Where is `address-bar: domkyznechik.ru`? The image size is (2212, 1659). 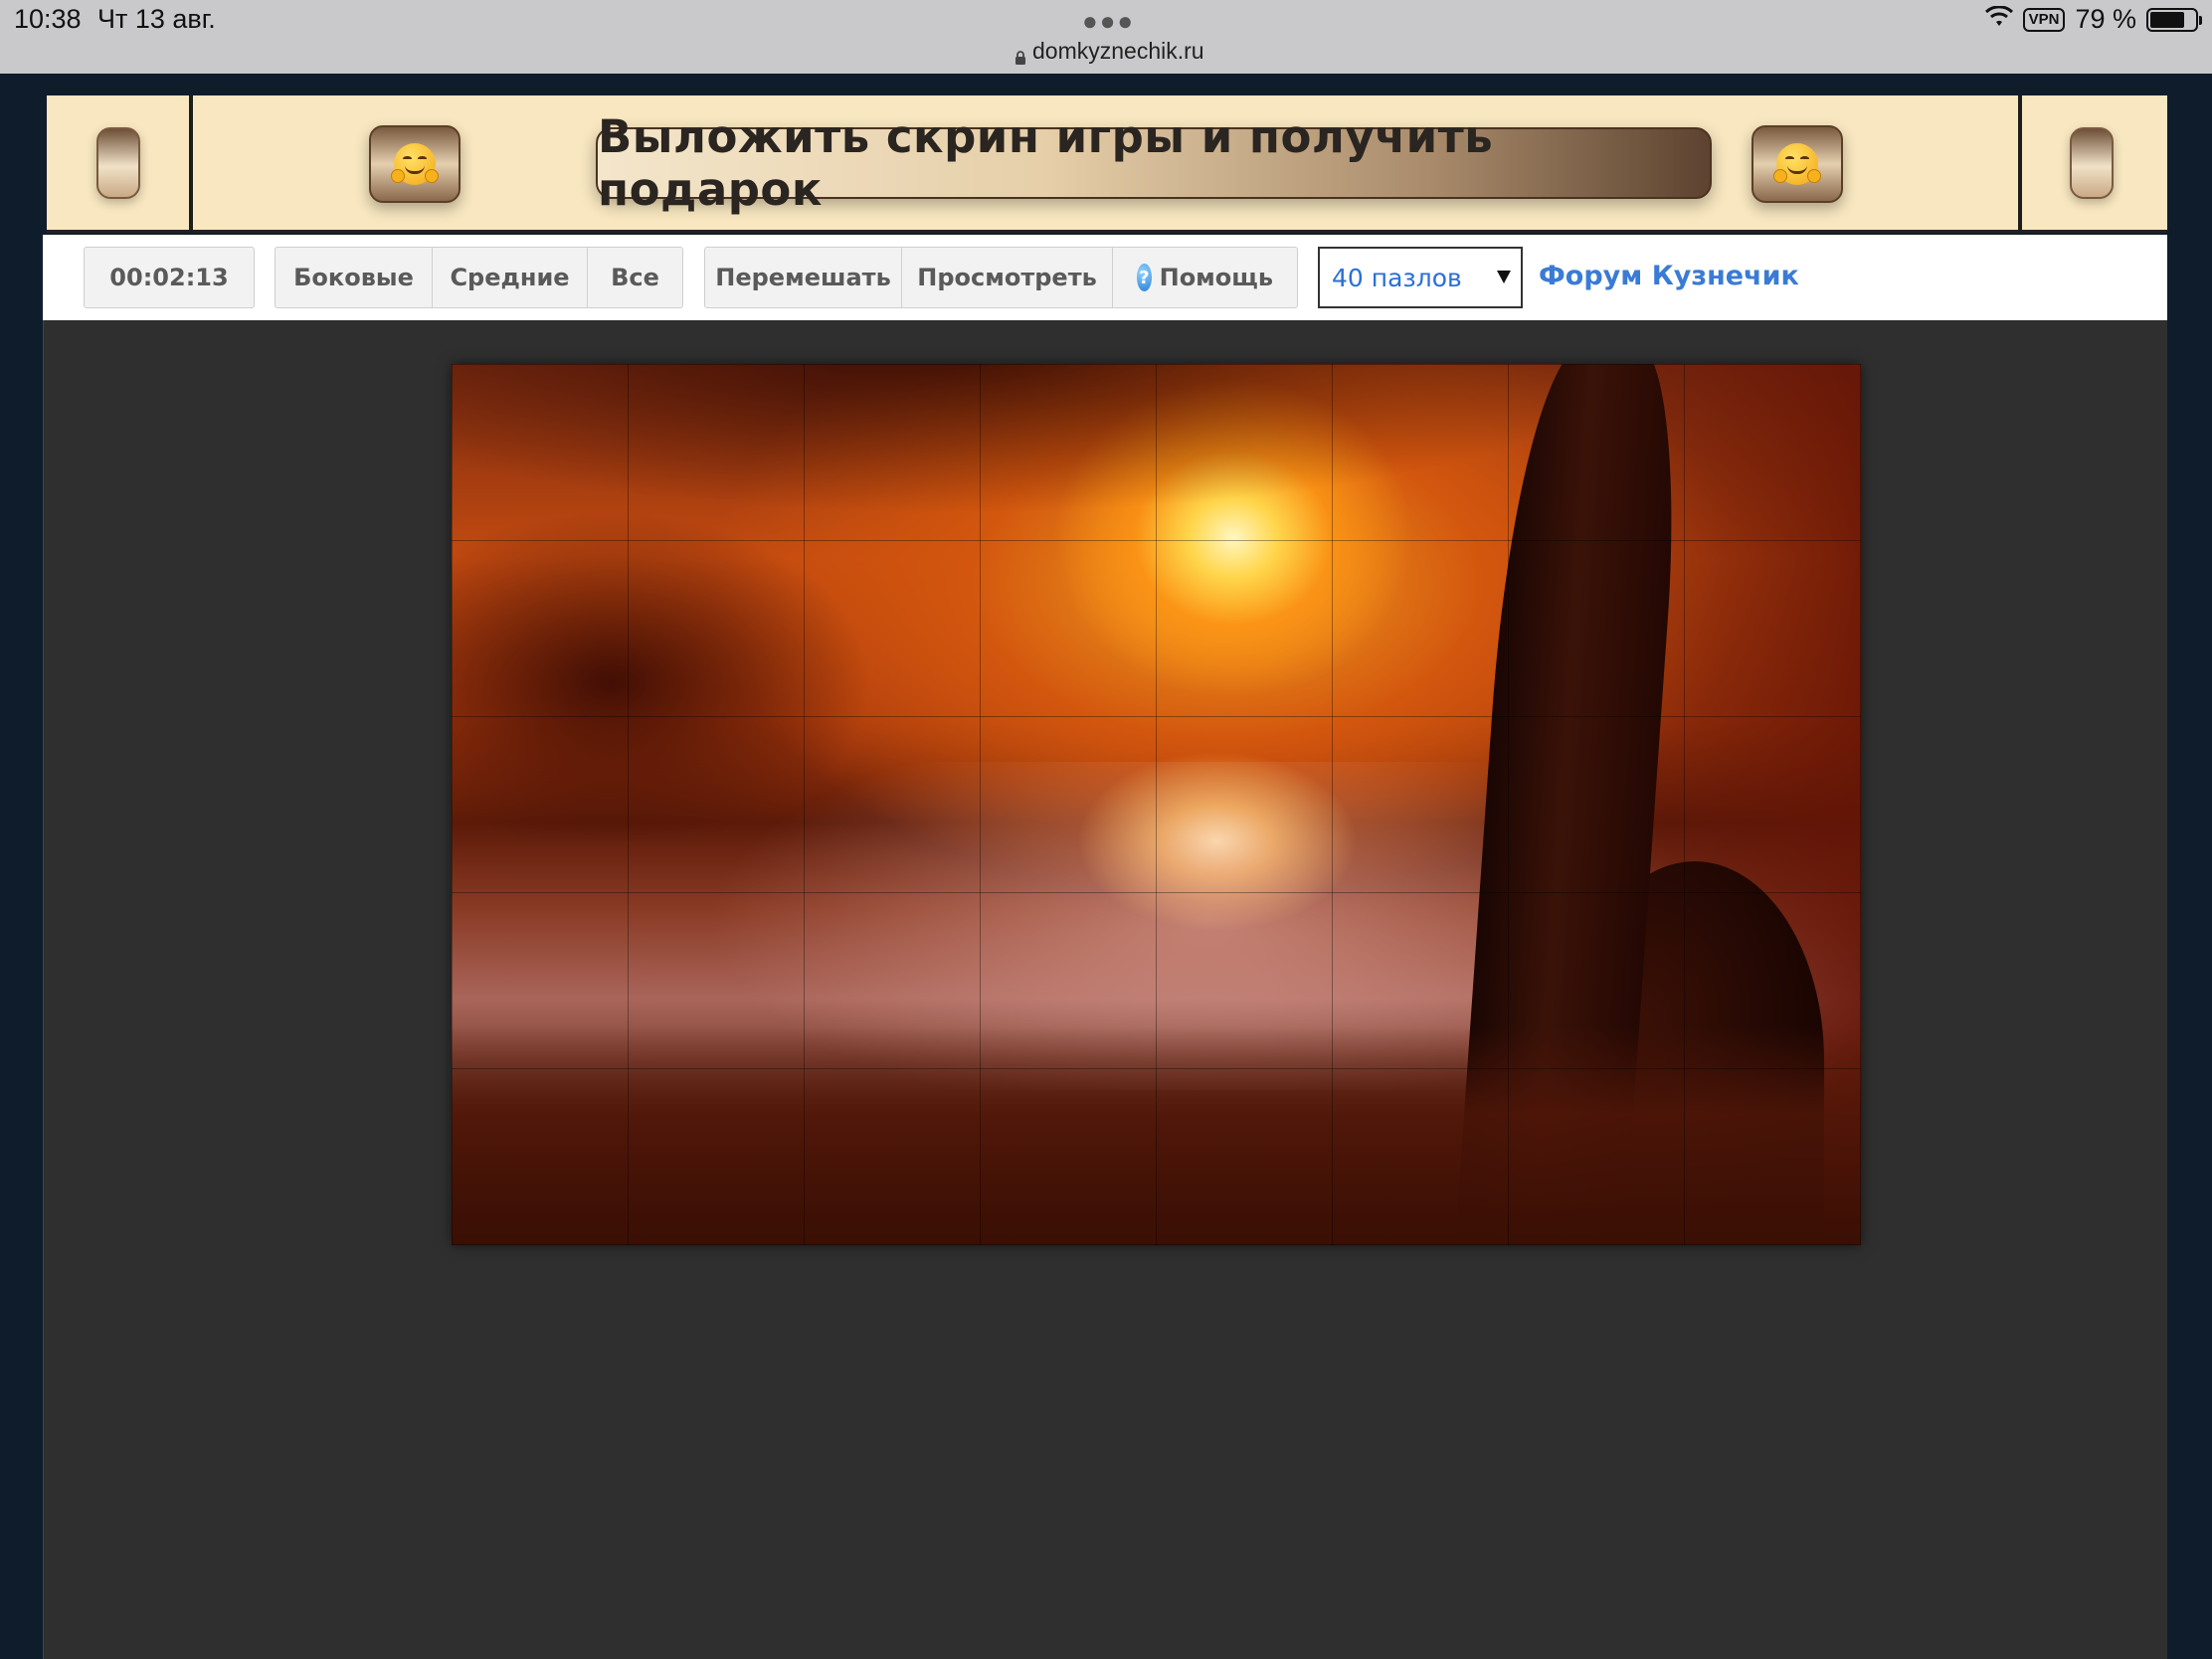 address-bar: domkyznechik.ru is located at coordinates (1113, 51).